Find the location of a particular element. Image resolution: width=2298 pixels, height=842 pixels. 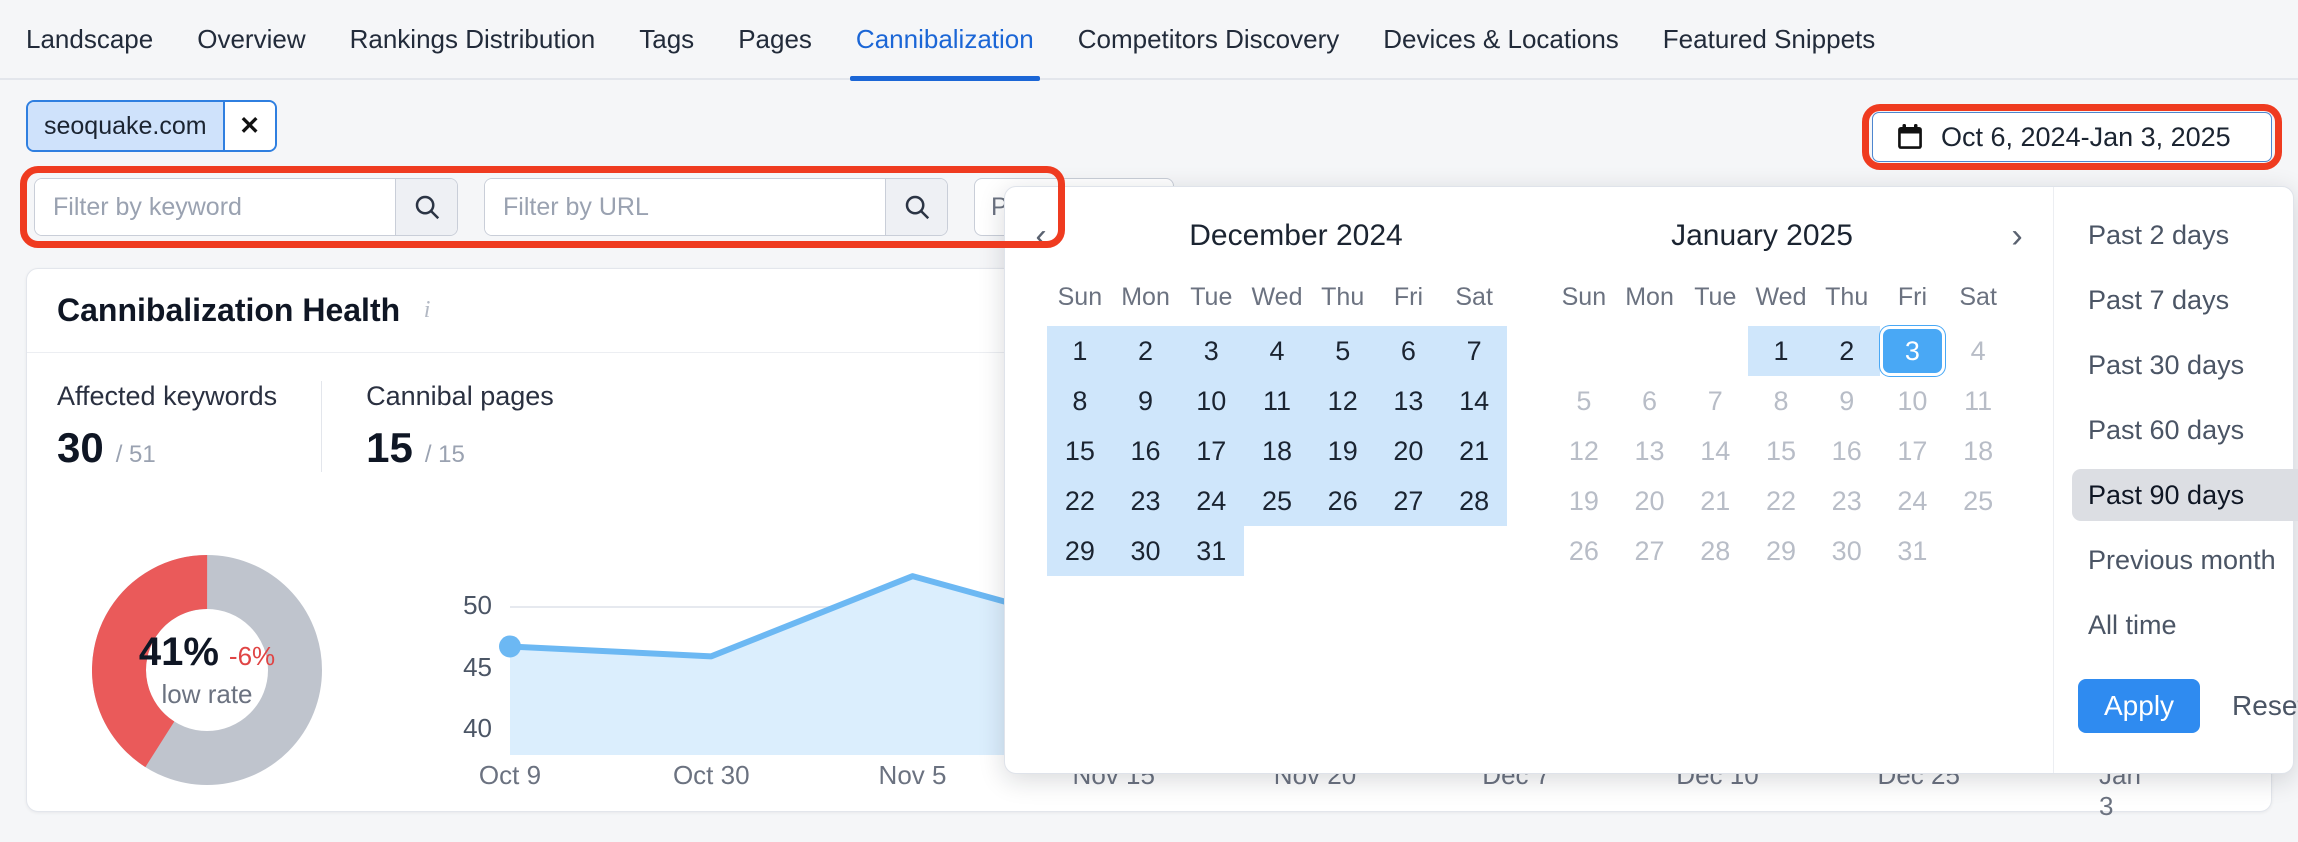

calendar-month-title: January 2025 is located at coordinates (1762, 235).